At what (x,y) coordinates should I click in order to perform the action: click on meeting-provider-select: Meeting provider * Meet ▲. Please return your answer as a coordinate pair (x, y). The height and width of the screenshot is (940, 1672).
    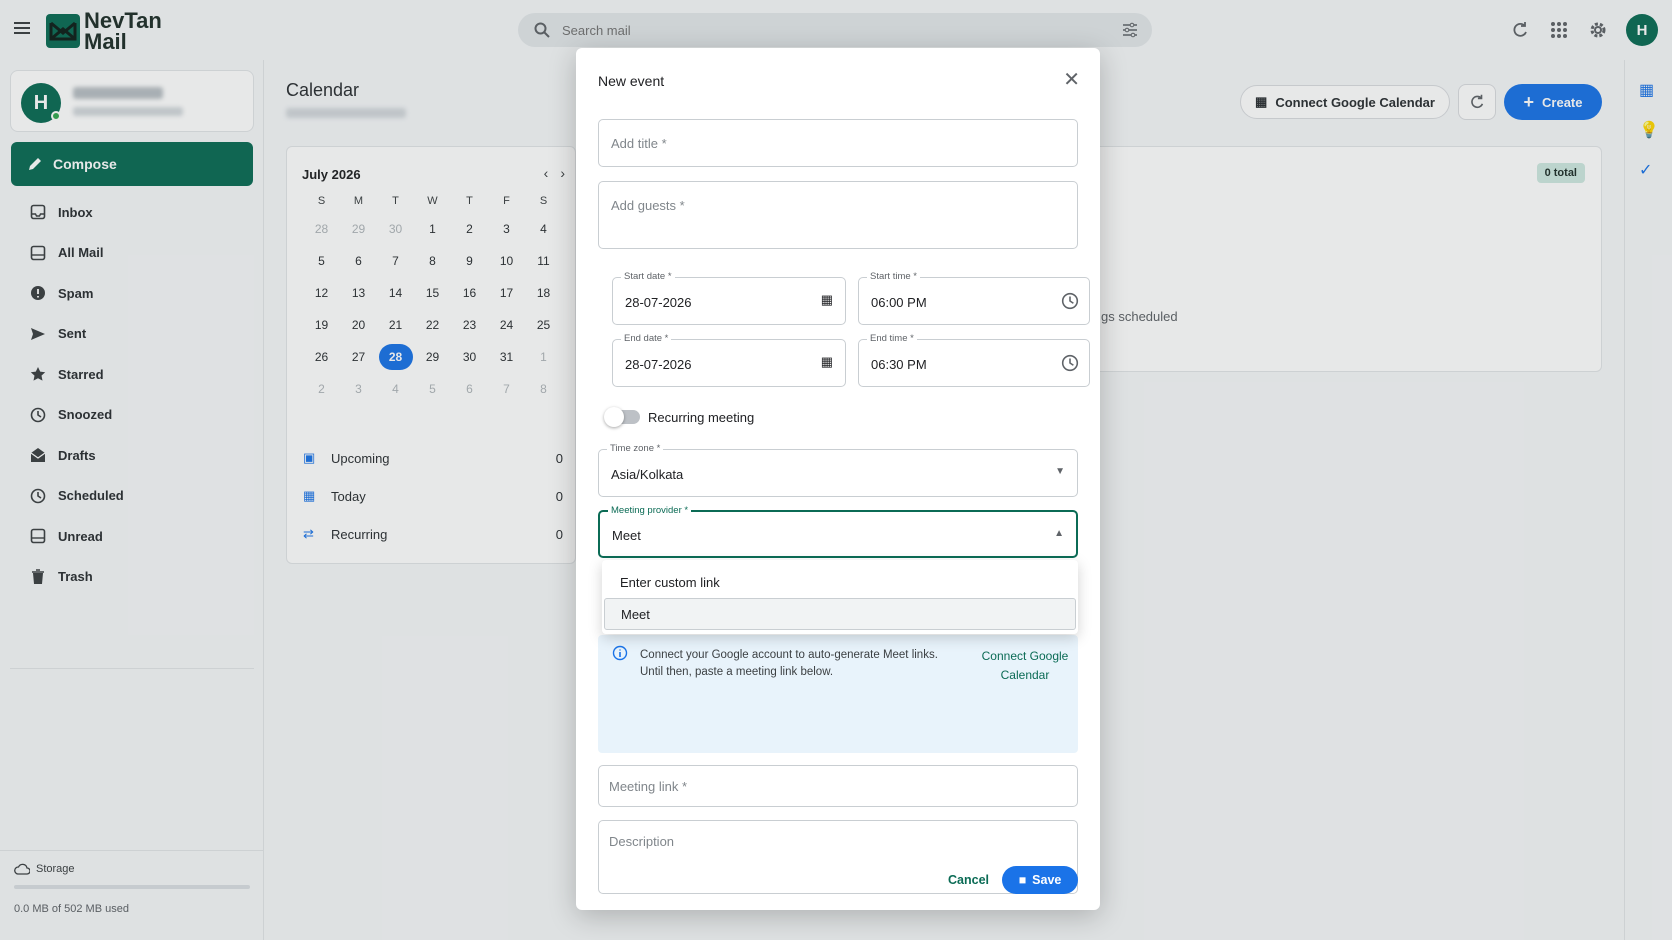
    Looking at the image, I should click on (838, 531).